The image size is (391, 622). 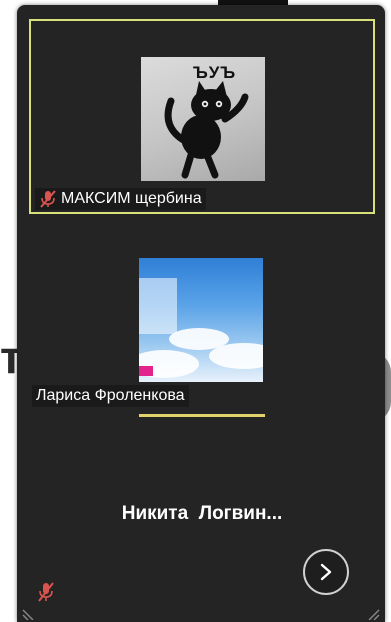 I want to click on participant-name: Лариса Фроленкова, so click(x=110, y=395).